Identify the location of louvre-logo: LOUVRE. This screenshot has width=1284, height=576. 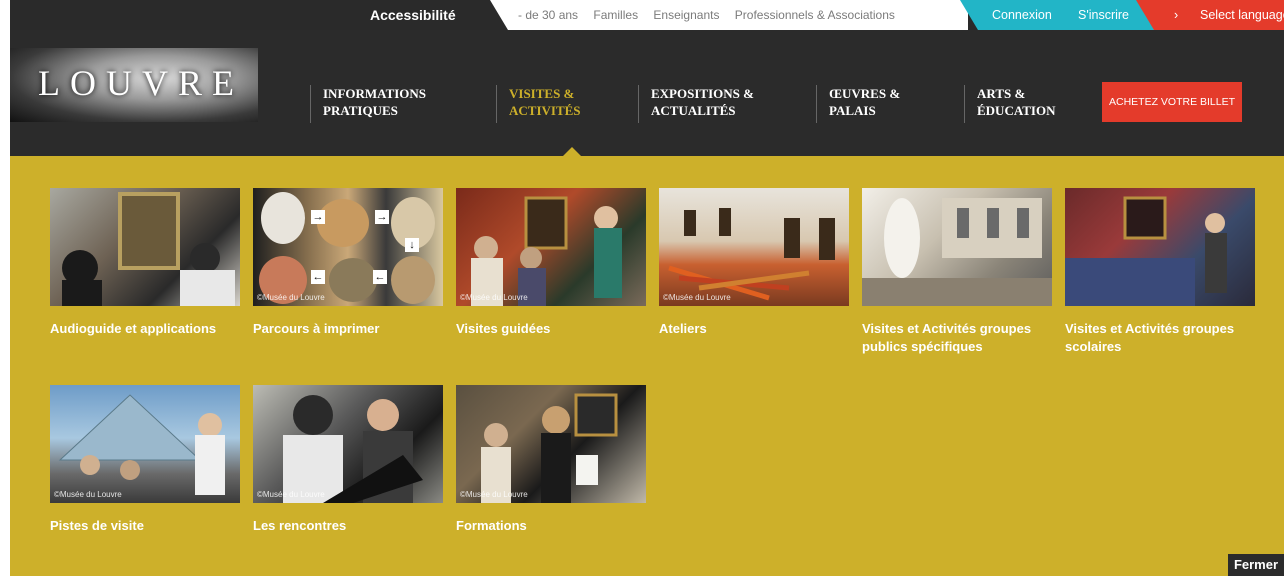
(134, 85).